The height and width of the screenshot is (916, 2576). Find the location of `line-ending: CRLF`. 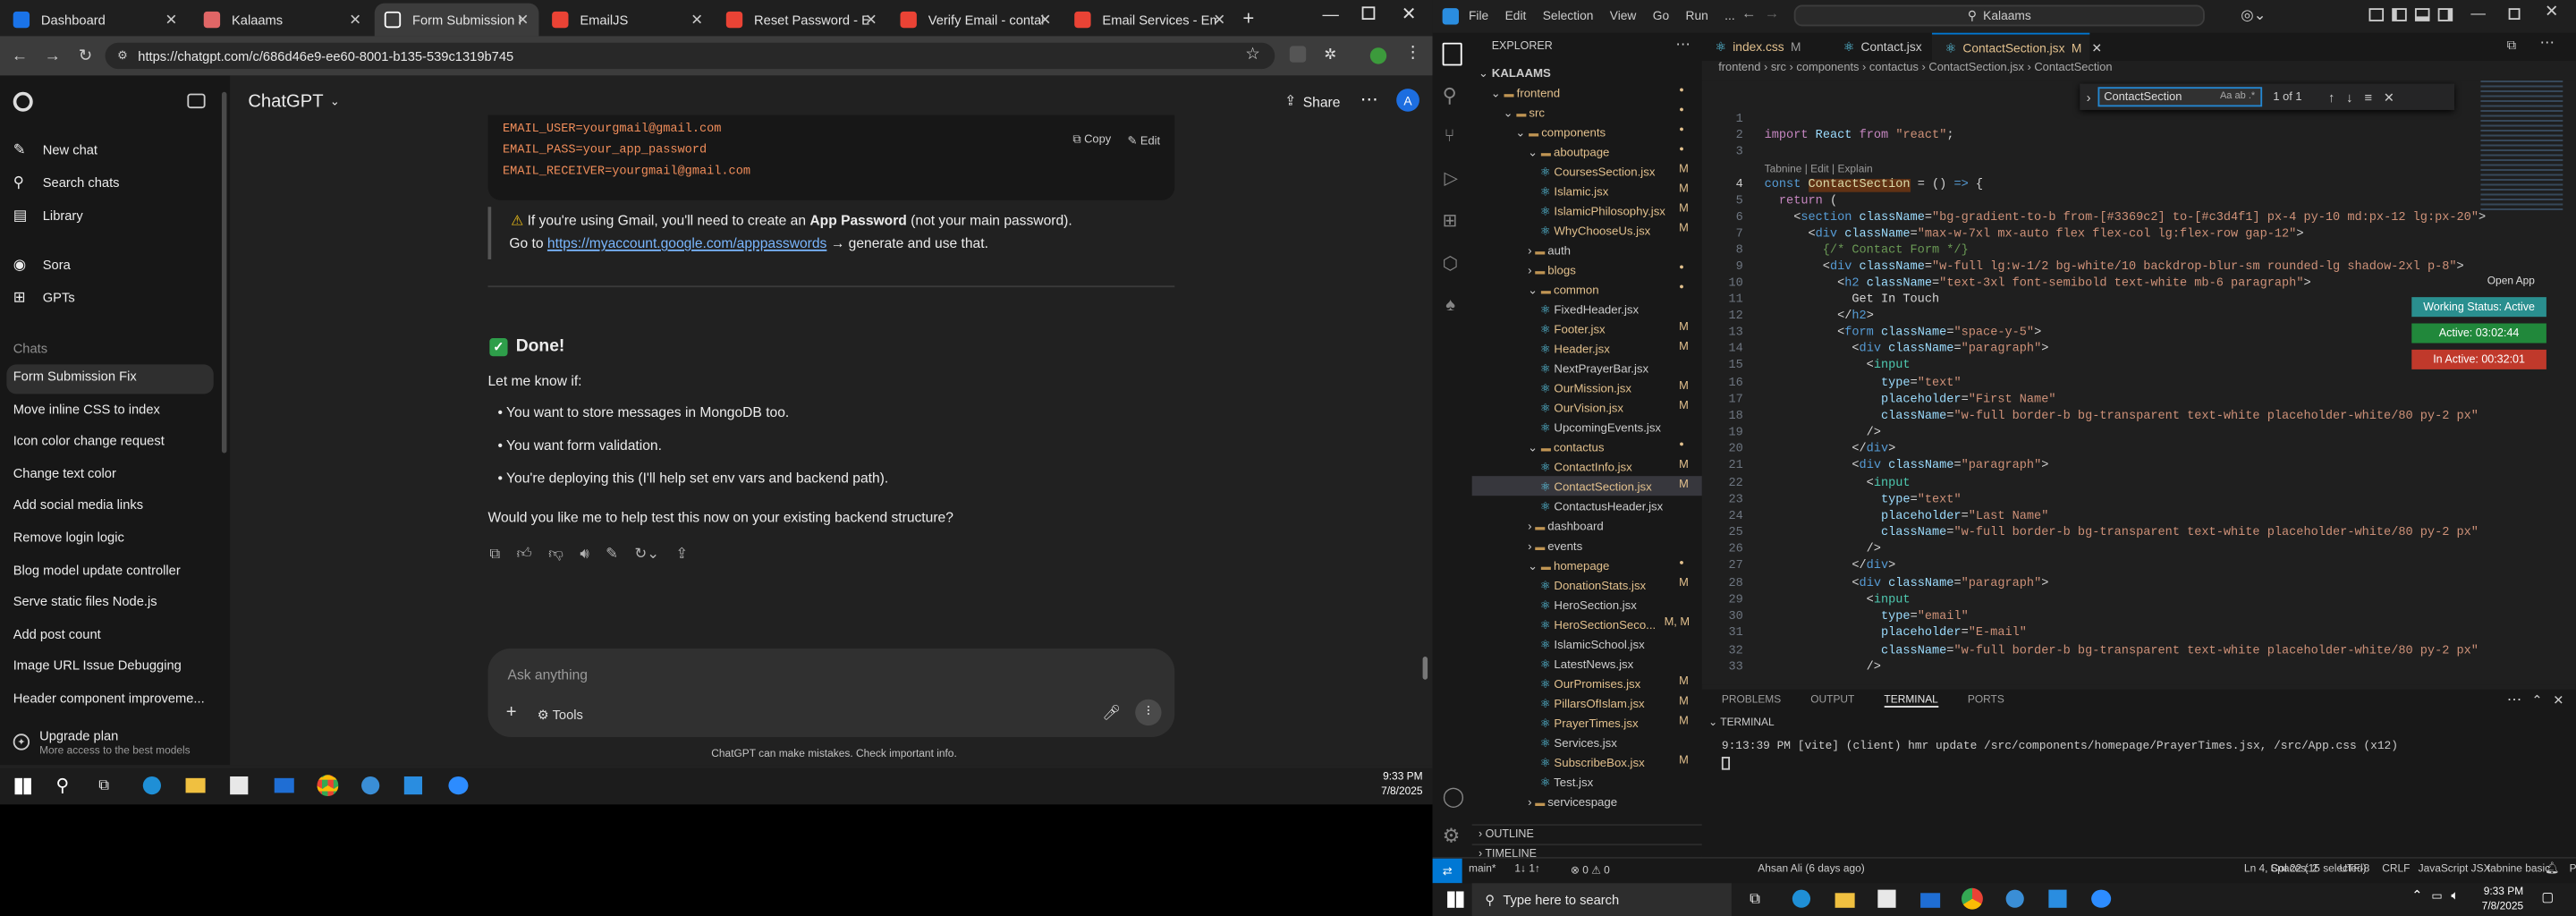

line-ending: CRLF is located at coordinates (2396, 869).